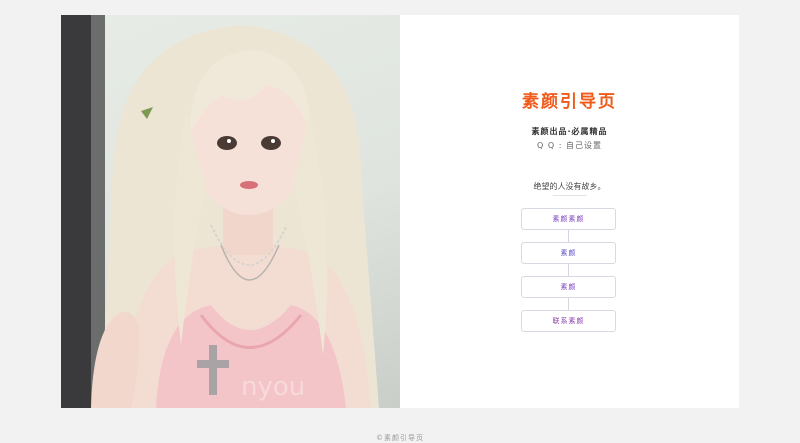 The width and height of the screenshot is (800, 443). I want to click on lips, so click(249, 185).